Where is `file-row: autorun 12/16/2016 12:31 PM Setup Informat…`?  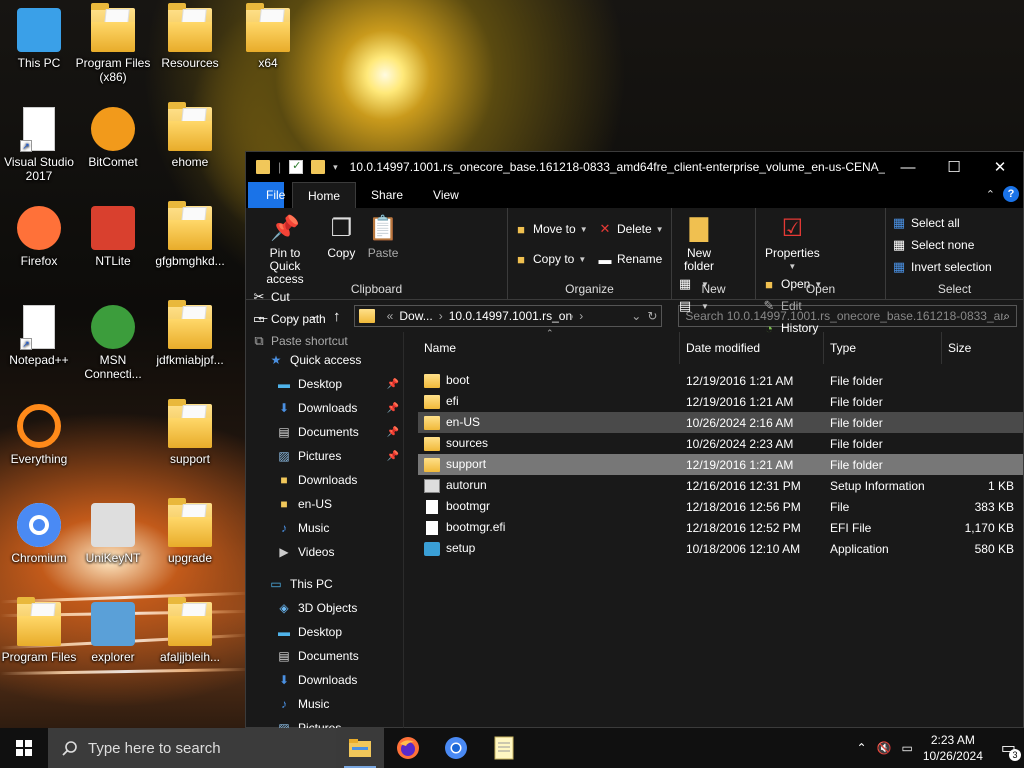
file-row: autorun 12/16/2016 12:31 PM Setup Informat… is located at coordinates (720, 485).